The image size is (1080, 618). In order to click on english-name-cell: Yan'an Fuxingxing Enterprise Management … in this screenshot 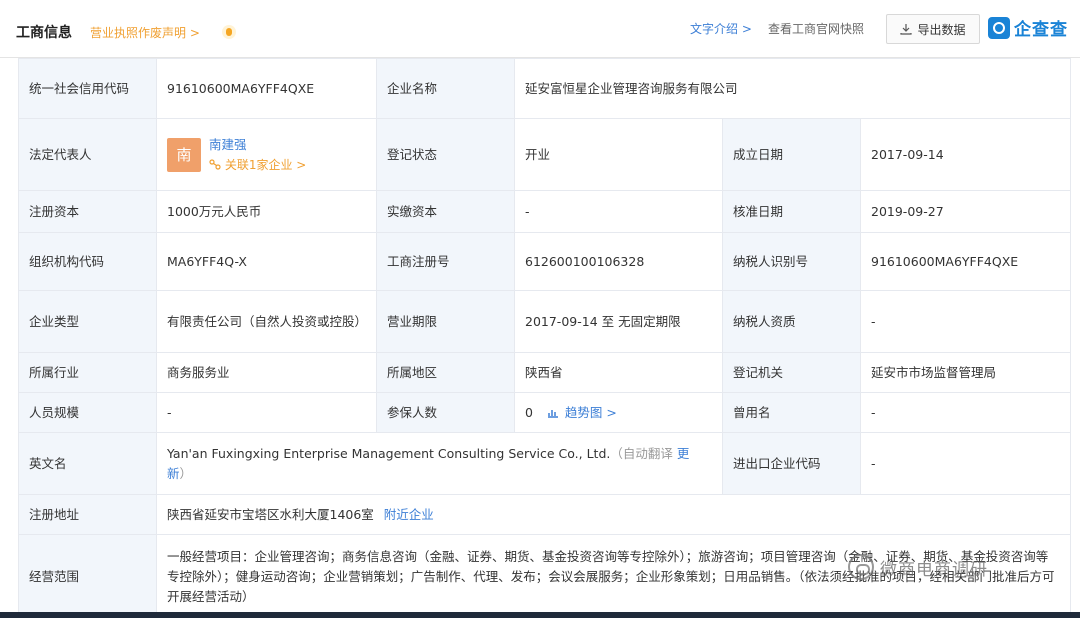, I will do `click(440, 464)`.